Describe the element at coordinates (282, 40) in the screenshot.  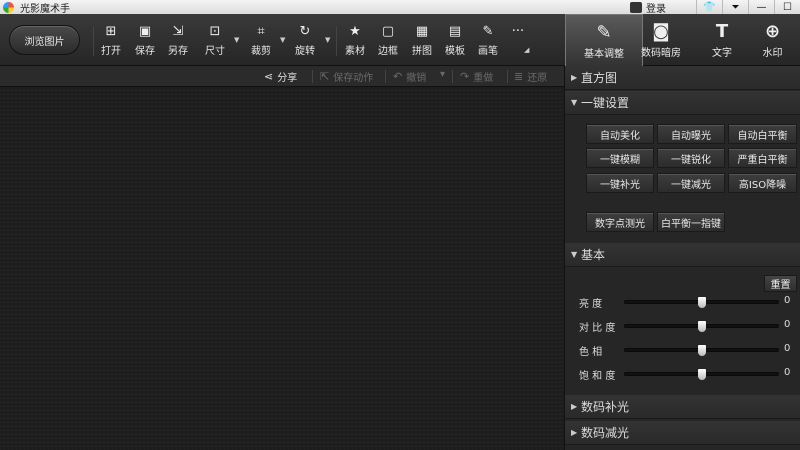
I see `crop-dropdown-icon: ▼` at that location.